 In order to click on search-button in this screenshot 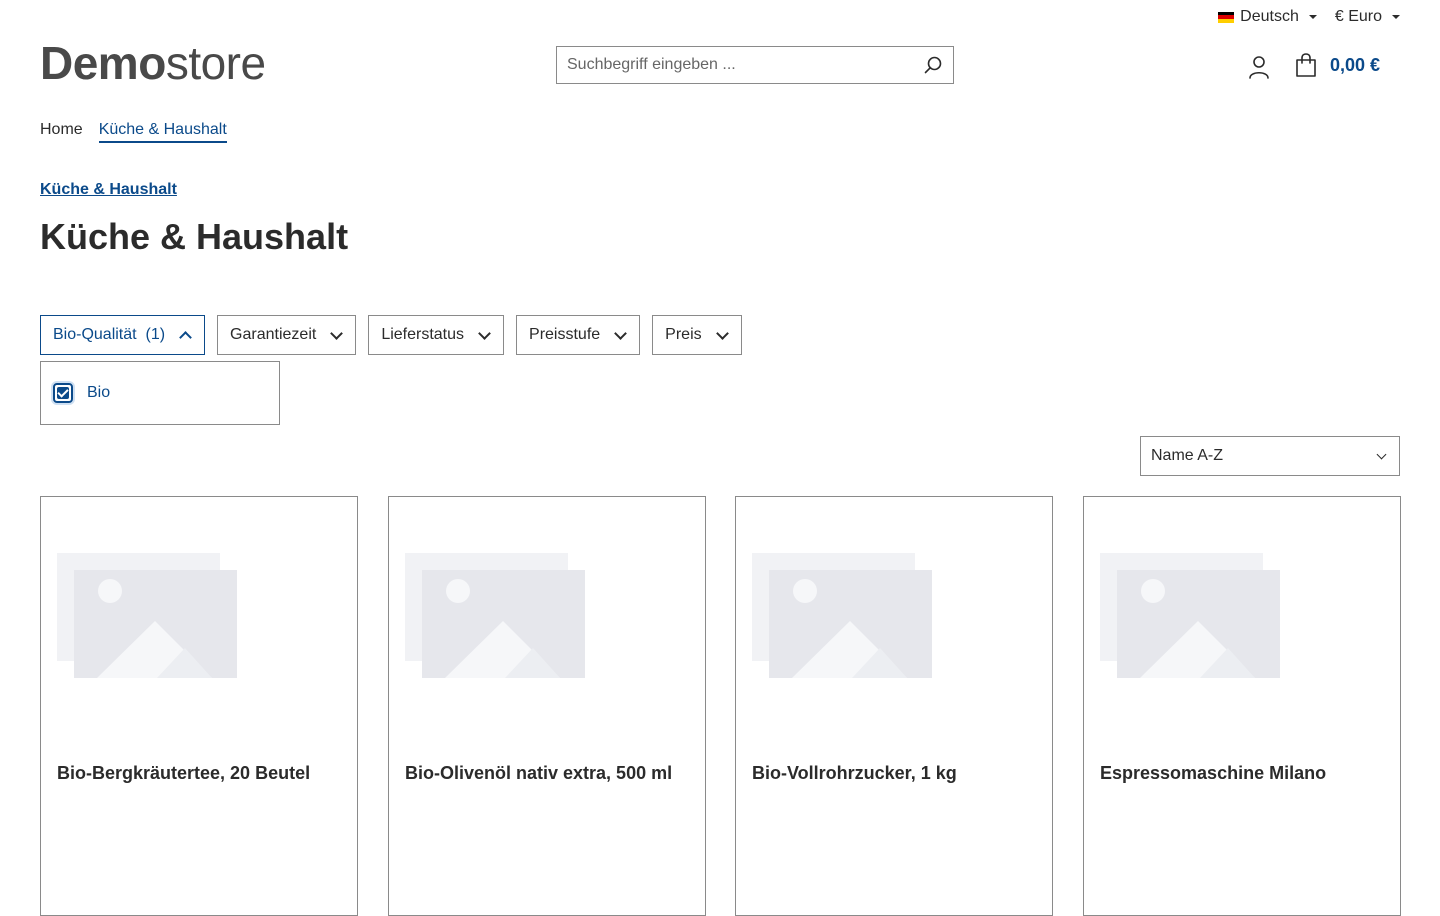, I will do `click(933, 65)`.